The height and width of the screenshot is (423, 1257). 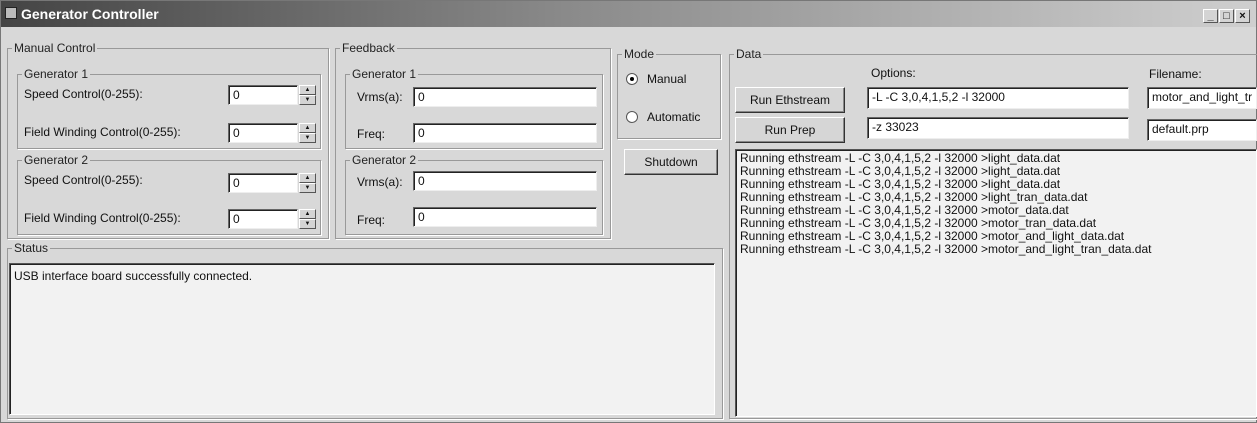 I want to click on gen2-field-spinner: ▲ ▼, so click(x=307, y=219).